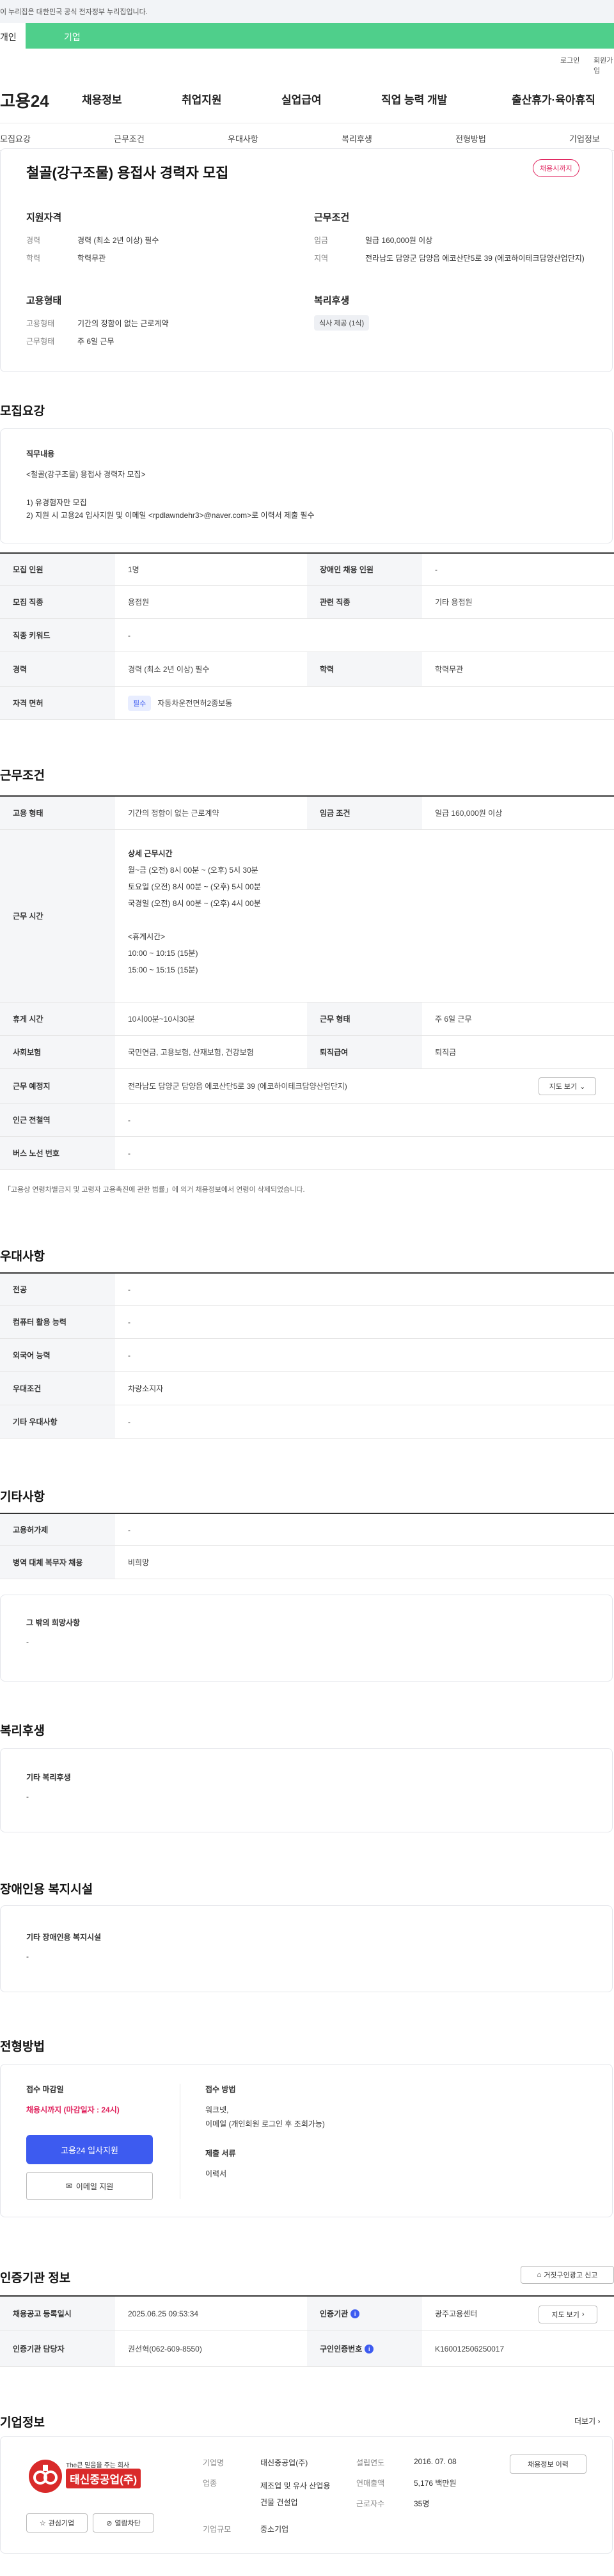 The width and height of the screenshot is (614, 2576). Describe the element at coordinates (453, 1019) in the screenshot. I see `cell-value: 주 6일 근무` at that location.